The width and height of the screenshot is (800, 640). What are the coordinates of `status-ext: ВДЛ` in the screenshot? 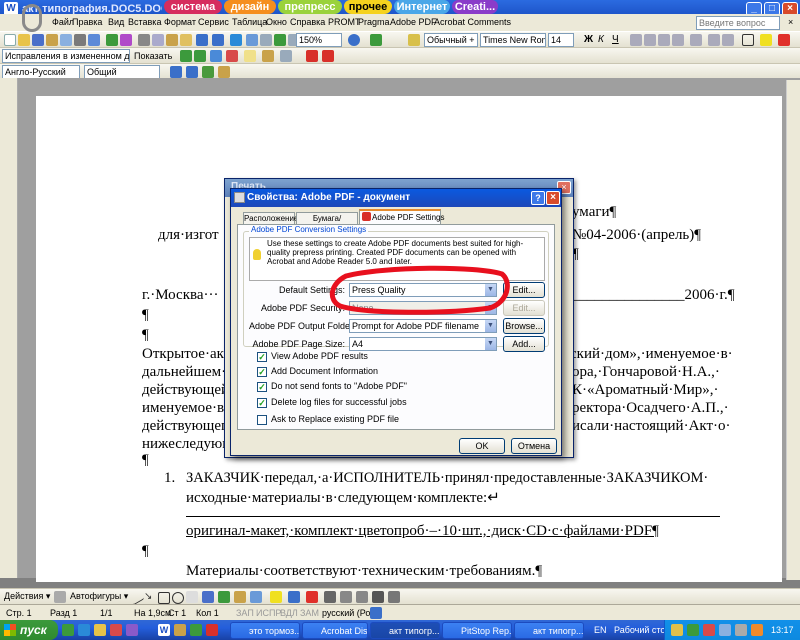 It's located at (289, 613).